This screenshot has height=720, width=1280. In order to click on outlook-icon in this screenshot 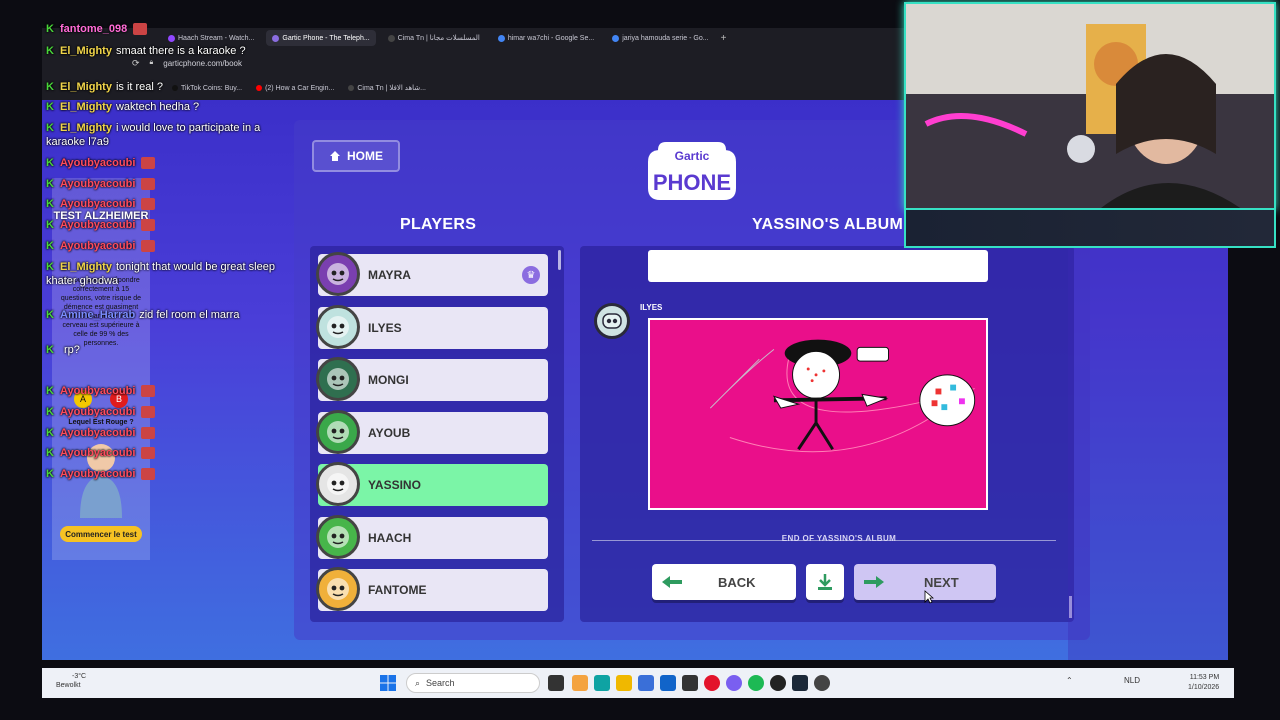, I will do `click(668, 683)`.